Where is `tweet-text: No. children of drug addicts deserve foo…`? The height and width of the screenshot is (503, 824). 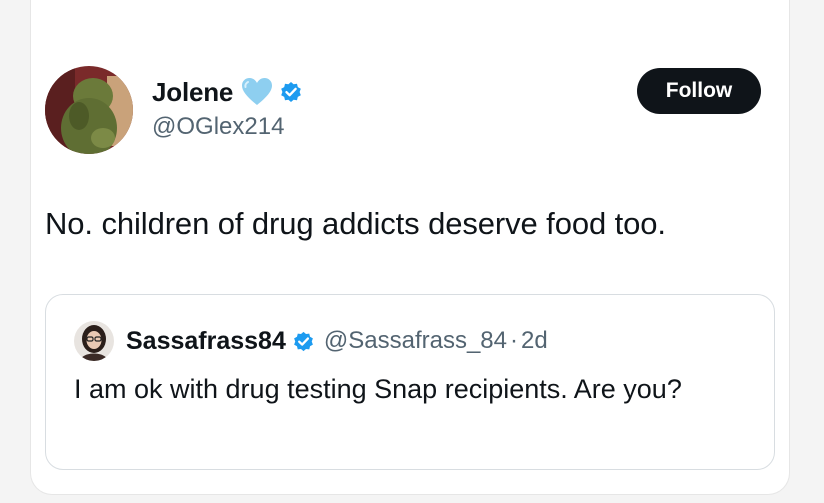 tweet-text: No. children of drug addicts deserve foo… is located at coordinates (355, 223).